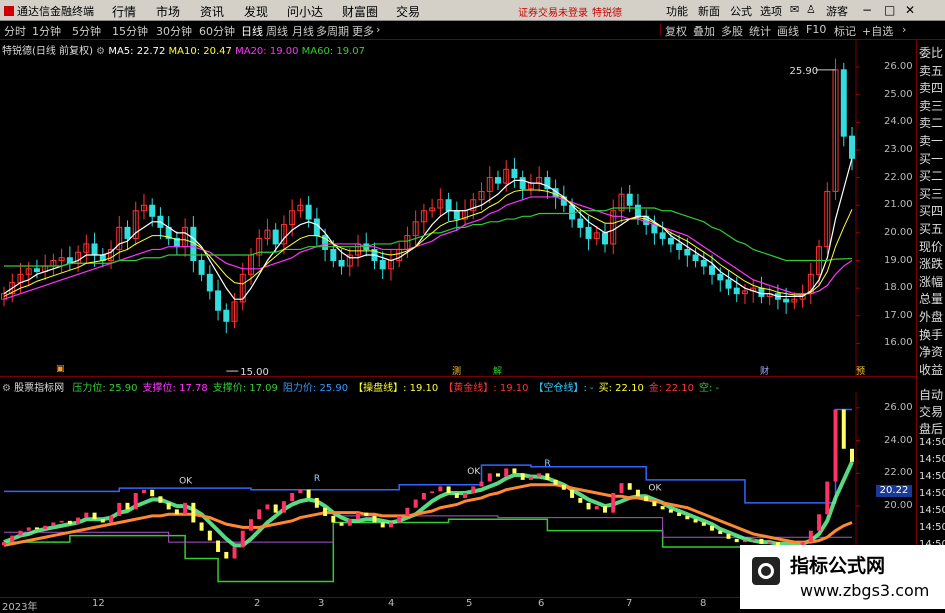 The image size is (945, 613). I want to click on side-panel-field: 买一, so click(931, 158).